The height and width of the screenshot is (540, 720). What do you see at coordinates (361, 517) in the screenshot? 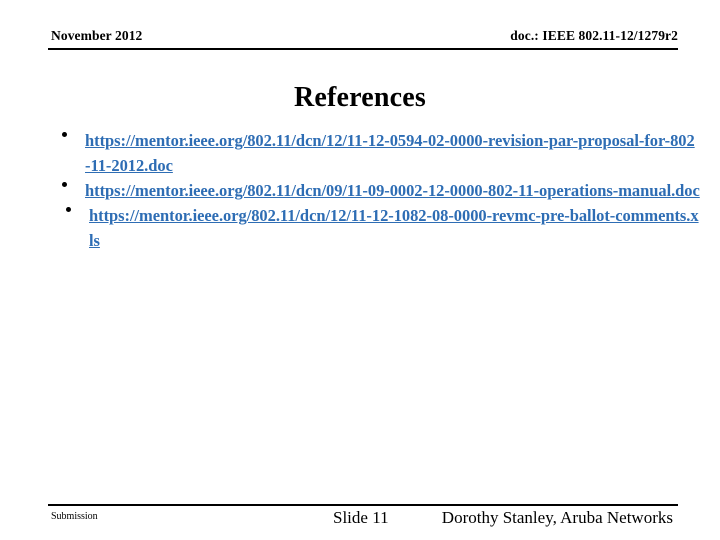
I see `footer-slide-number: Slide 11` at bounding box center [361, 517].